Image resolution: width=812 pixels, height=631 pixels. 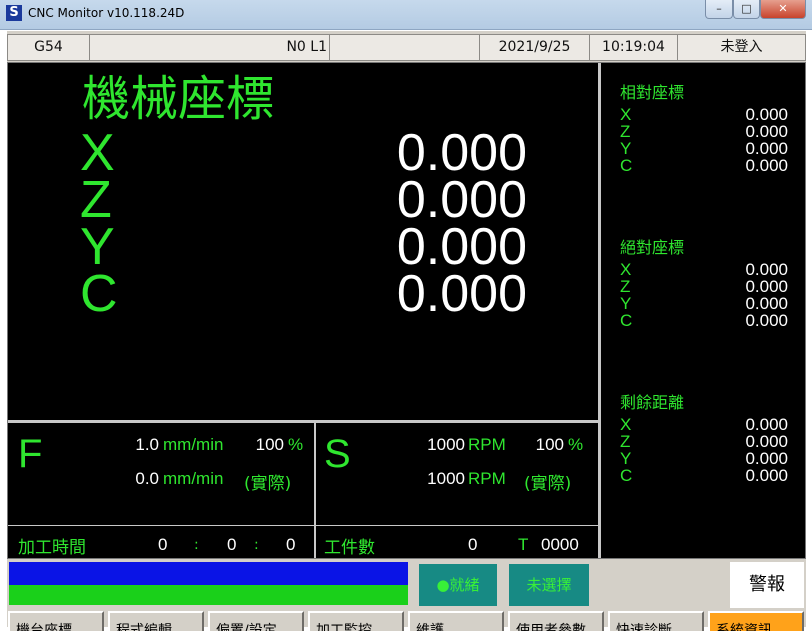 What do you see at coordinates (461, 200) in the screenshot?
I see `axis-value-z: 0.000` at bounding box center [461, 200].